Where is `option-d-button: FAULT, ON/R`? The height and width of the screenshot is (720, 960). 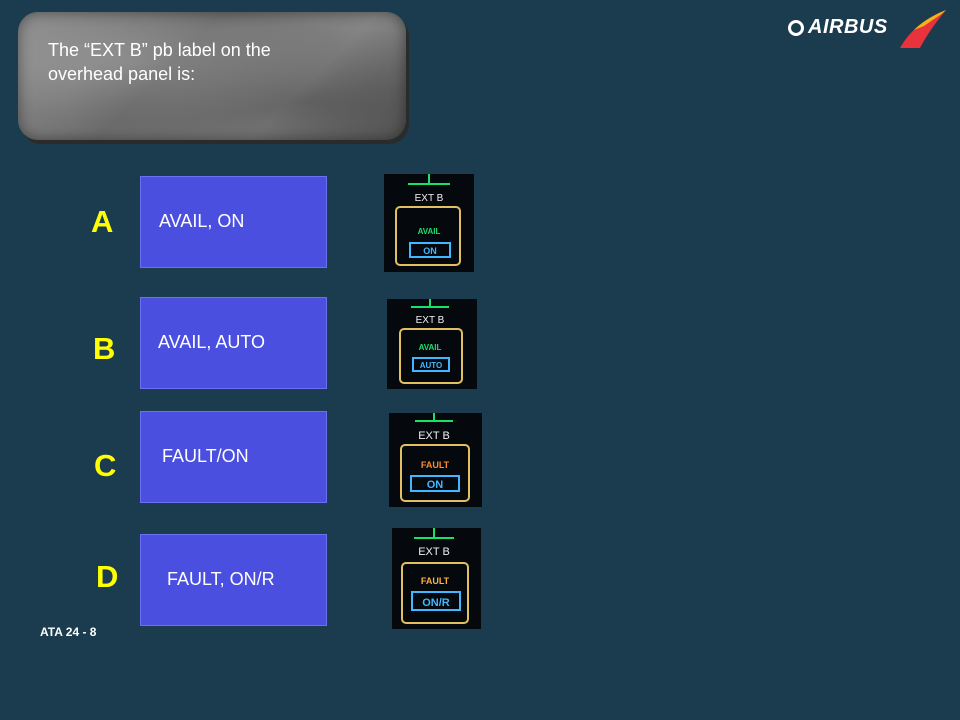
option-d-button: FAULT, ON/R is located at coordinates (233, 580).